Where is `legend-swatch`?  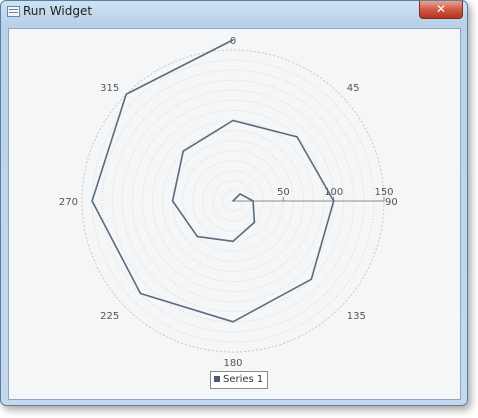 legend-swatch is located at coordinates (217, 379).